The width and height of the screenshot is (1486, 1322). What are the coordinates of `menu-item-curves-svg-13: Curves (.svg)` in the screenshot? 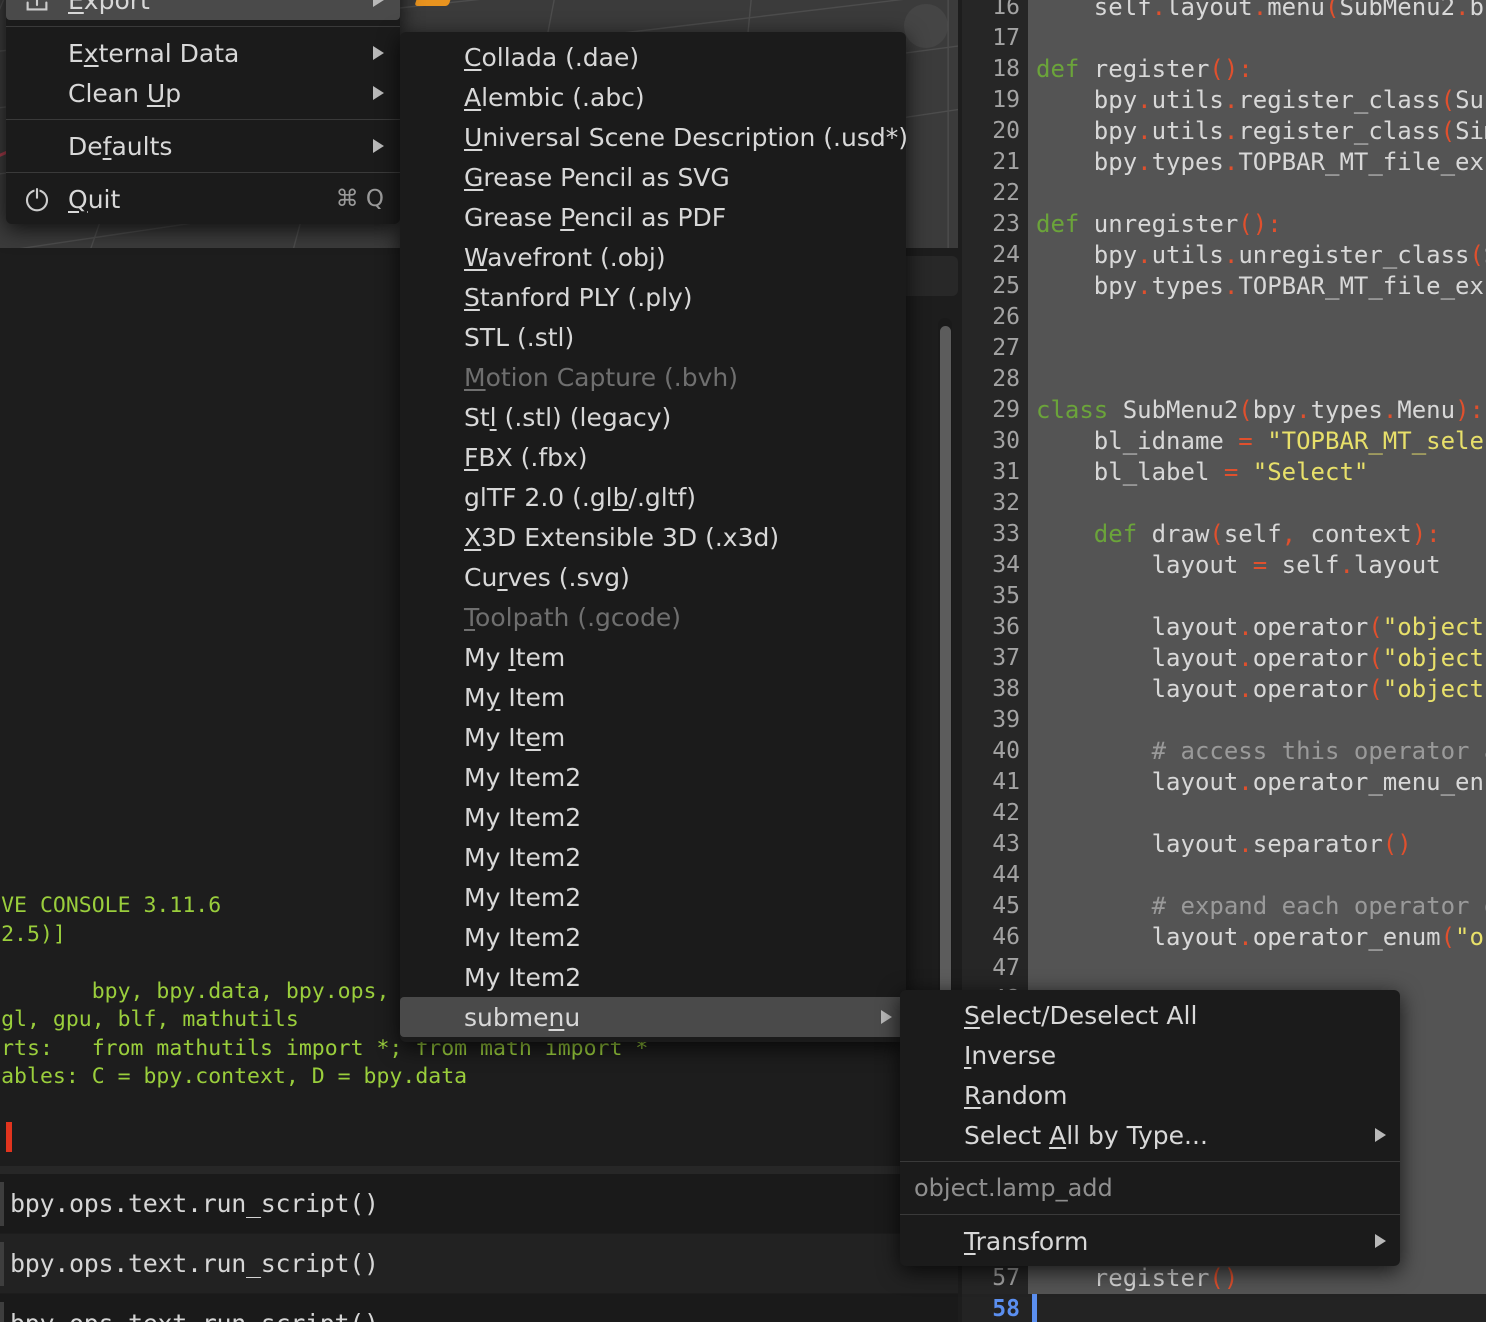 It's located at (653, 577).